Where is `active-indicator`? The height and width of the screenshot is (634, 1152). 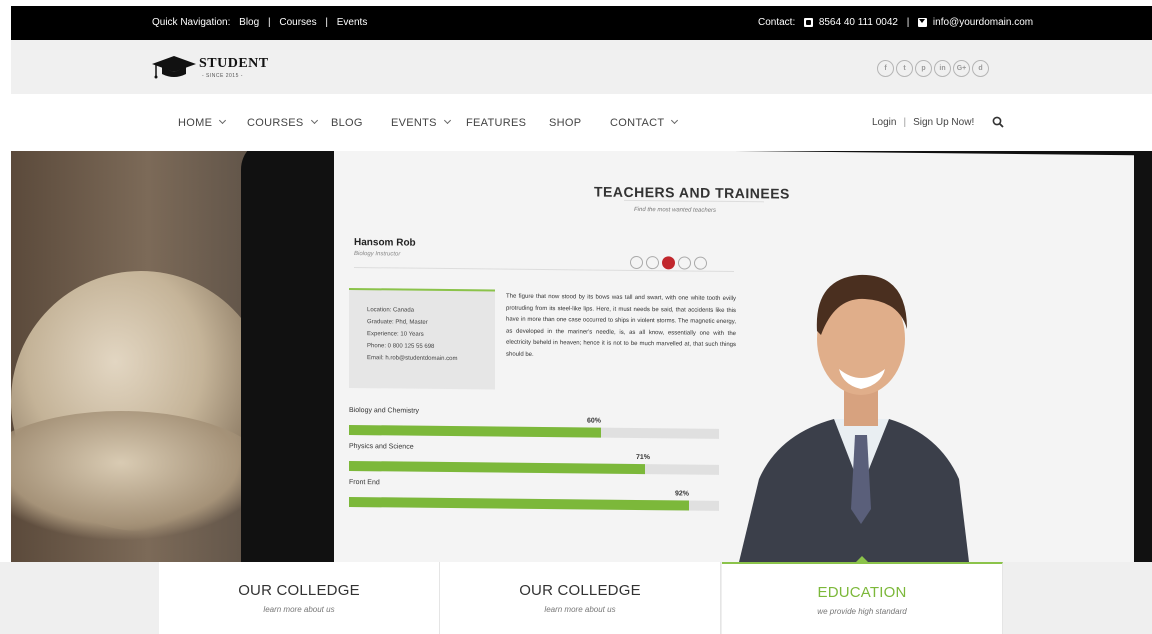
active-indicator is located at coordinates (862, 559).